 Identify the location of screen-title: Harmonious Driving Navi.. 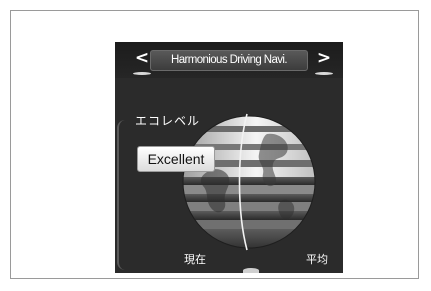
(229, 60).